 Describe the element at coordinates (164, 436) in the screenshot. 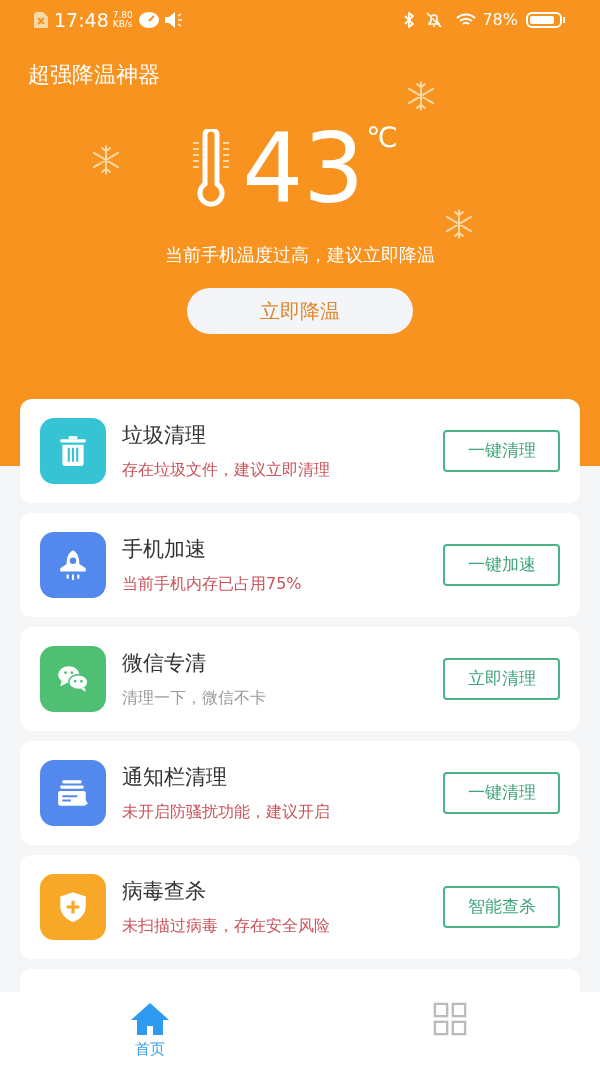

I see `tool-title: 垃圾清理` at that location.